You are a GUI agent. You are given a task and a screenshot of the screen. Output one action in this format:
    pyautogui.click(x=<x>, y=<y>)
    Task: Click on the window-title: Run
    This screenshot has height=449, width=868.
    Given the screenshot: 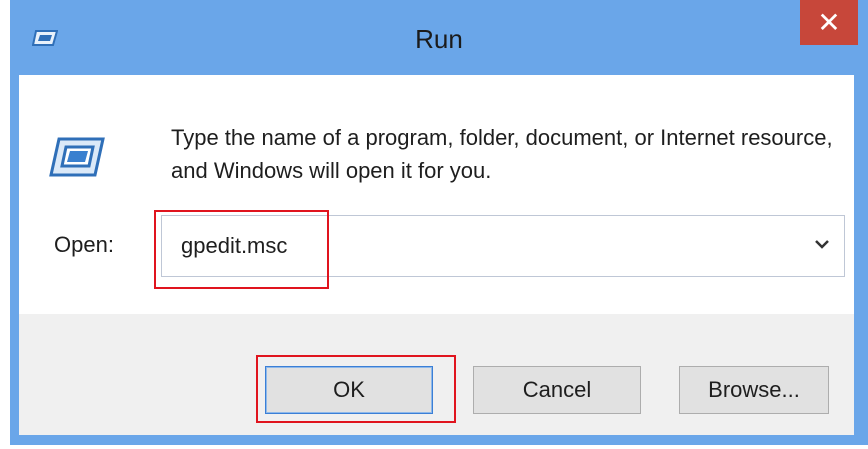 What is the action you would take?
    pyautogui.click(x=439, y=39)
    